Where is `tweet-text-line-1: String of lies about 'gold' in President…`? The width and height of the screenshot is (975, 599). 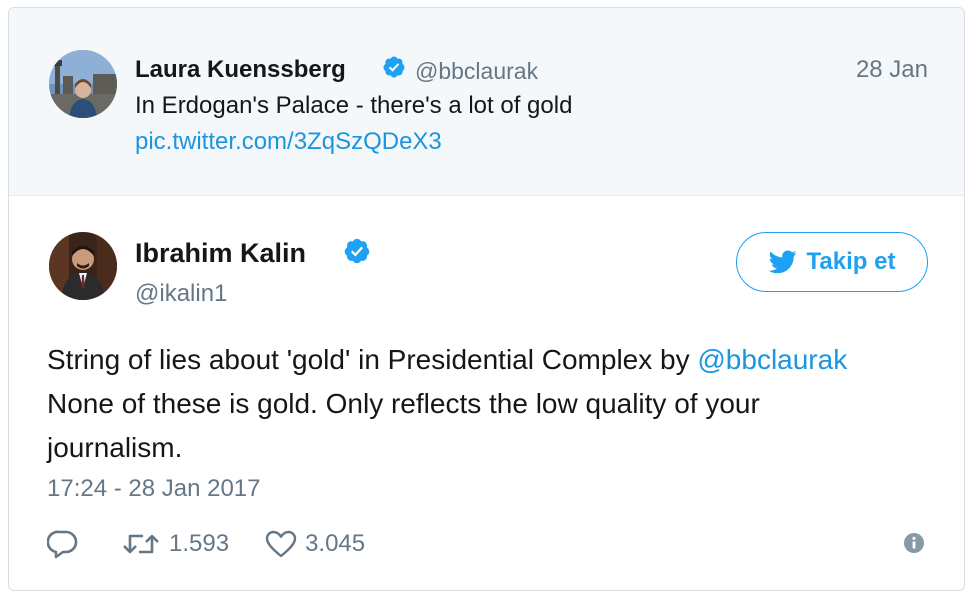 tweet-text-line-1: String of lies about 'gold' in President… is located at coordinates (497, 360).